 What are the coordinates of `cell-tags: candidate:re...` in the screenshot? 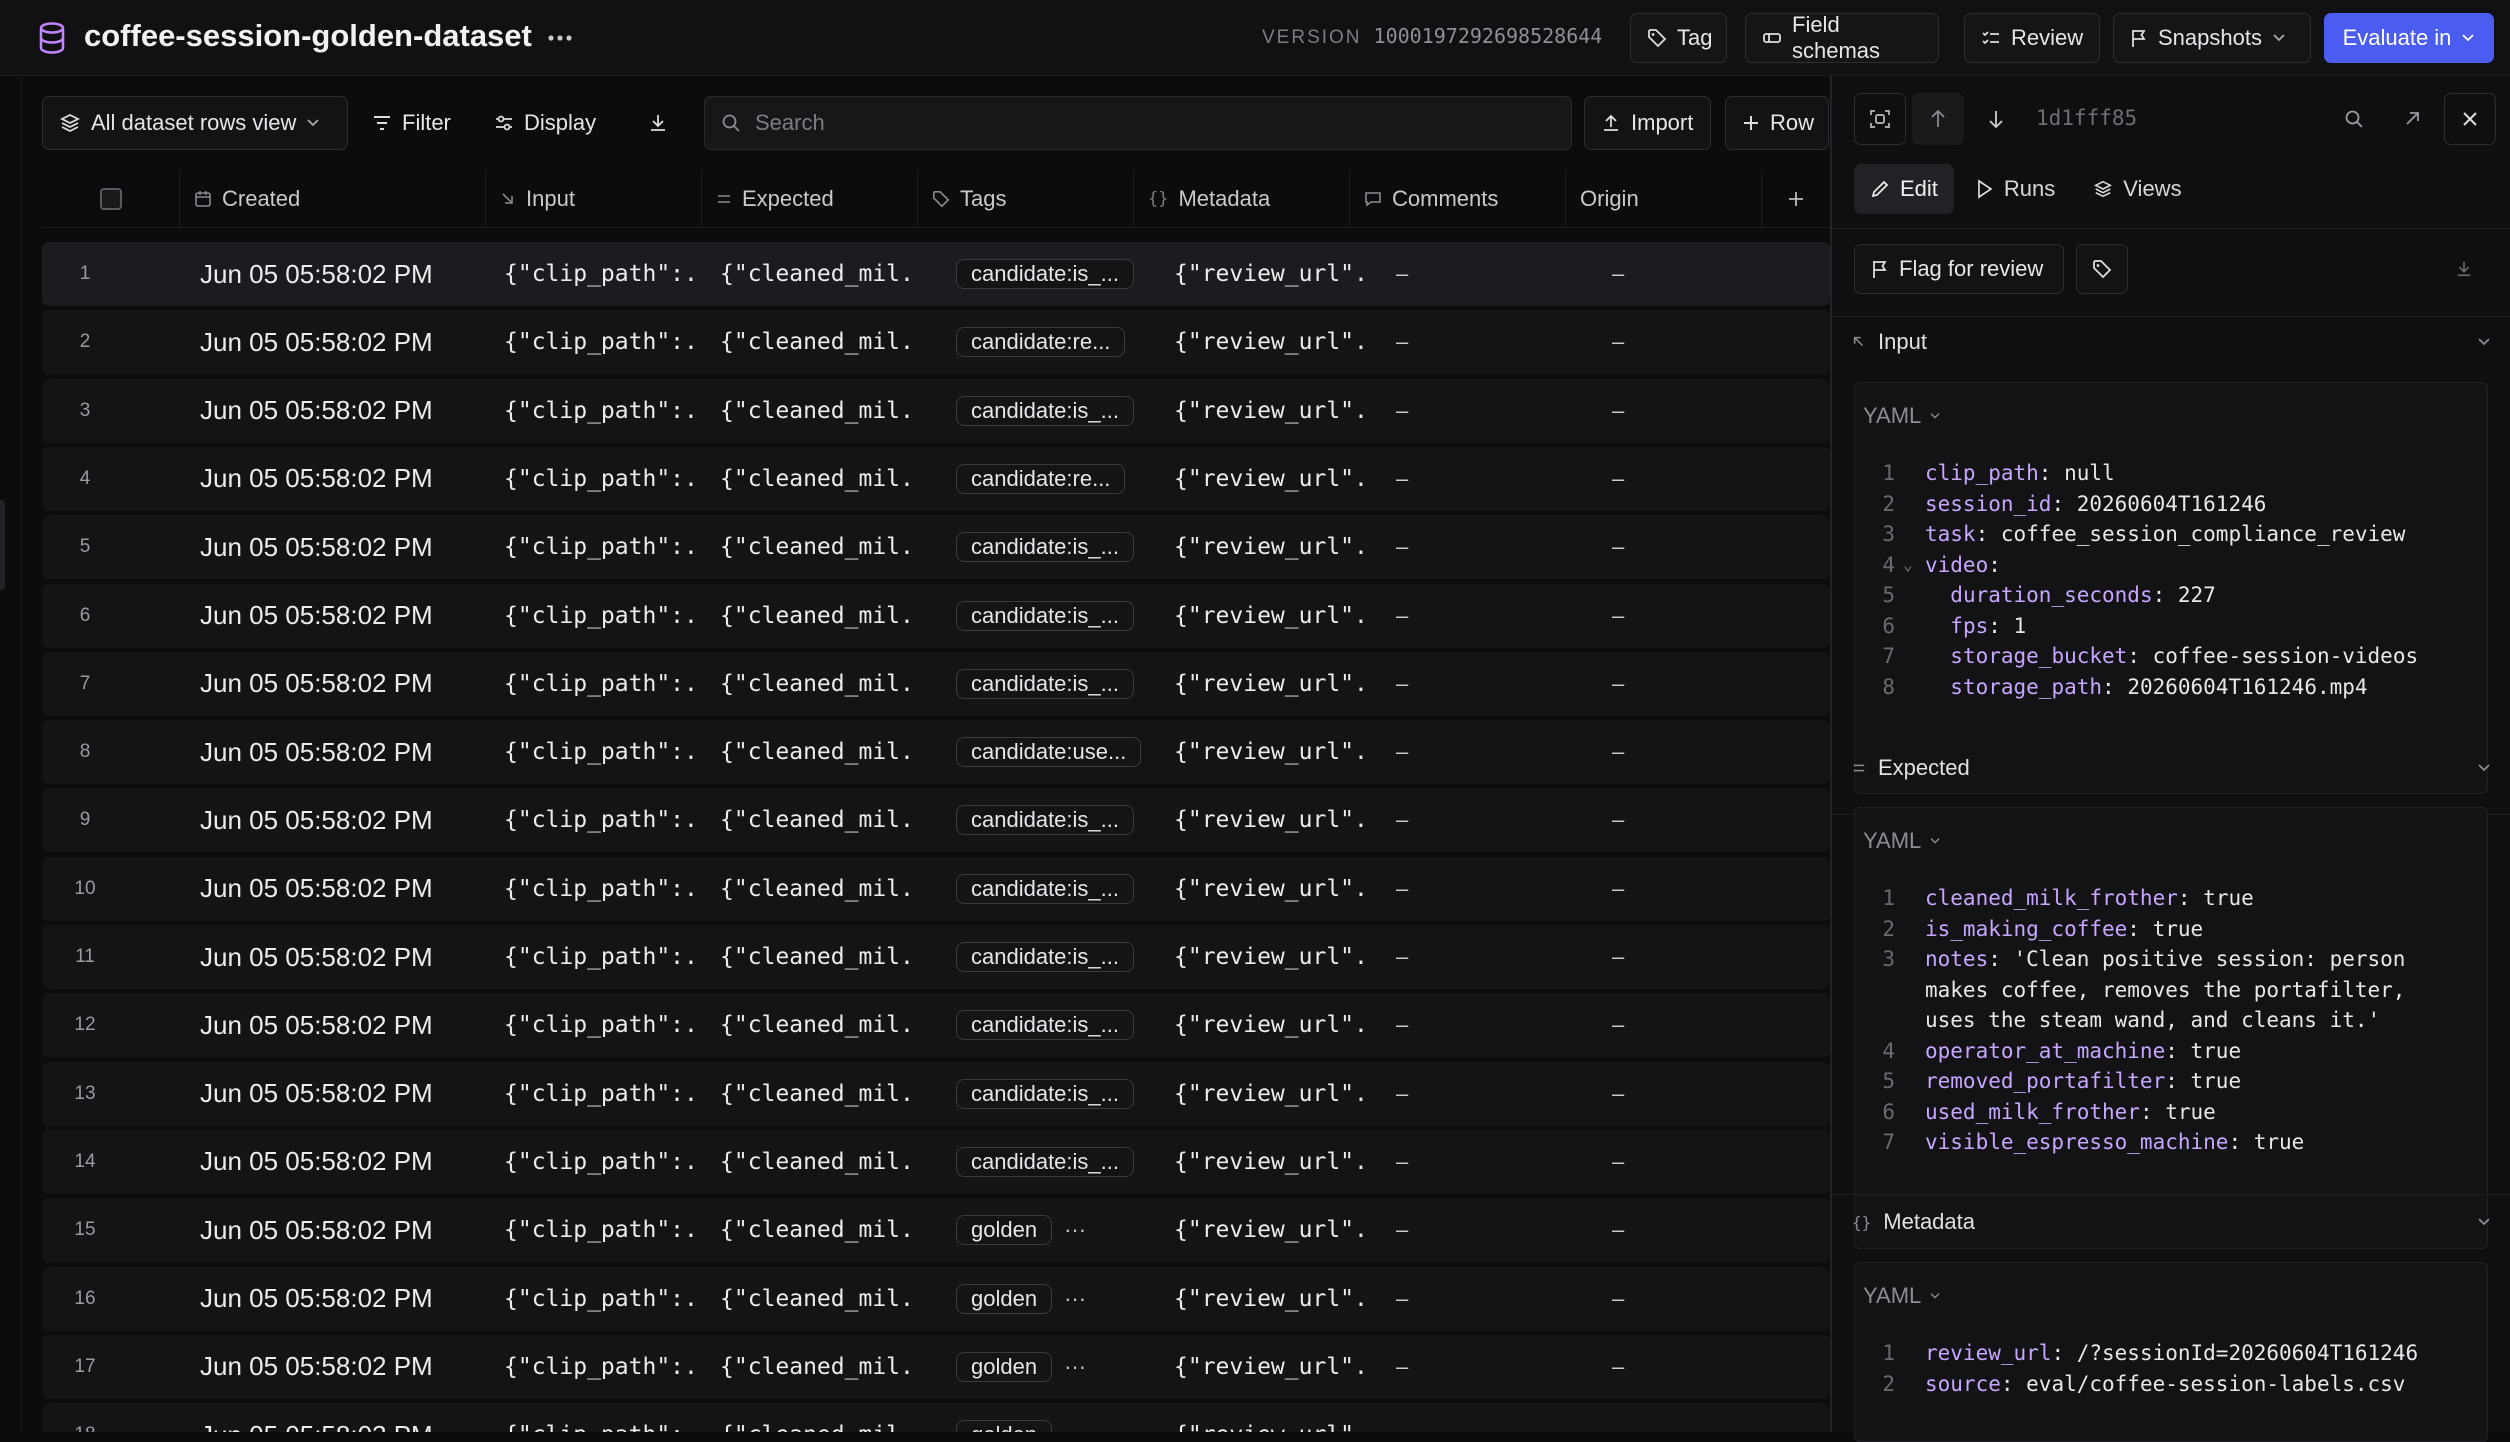 It's located at (1053, 342).